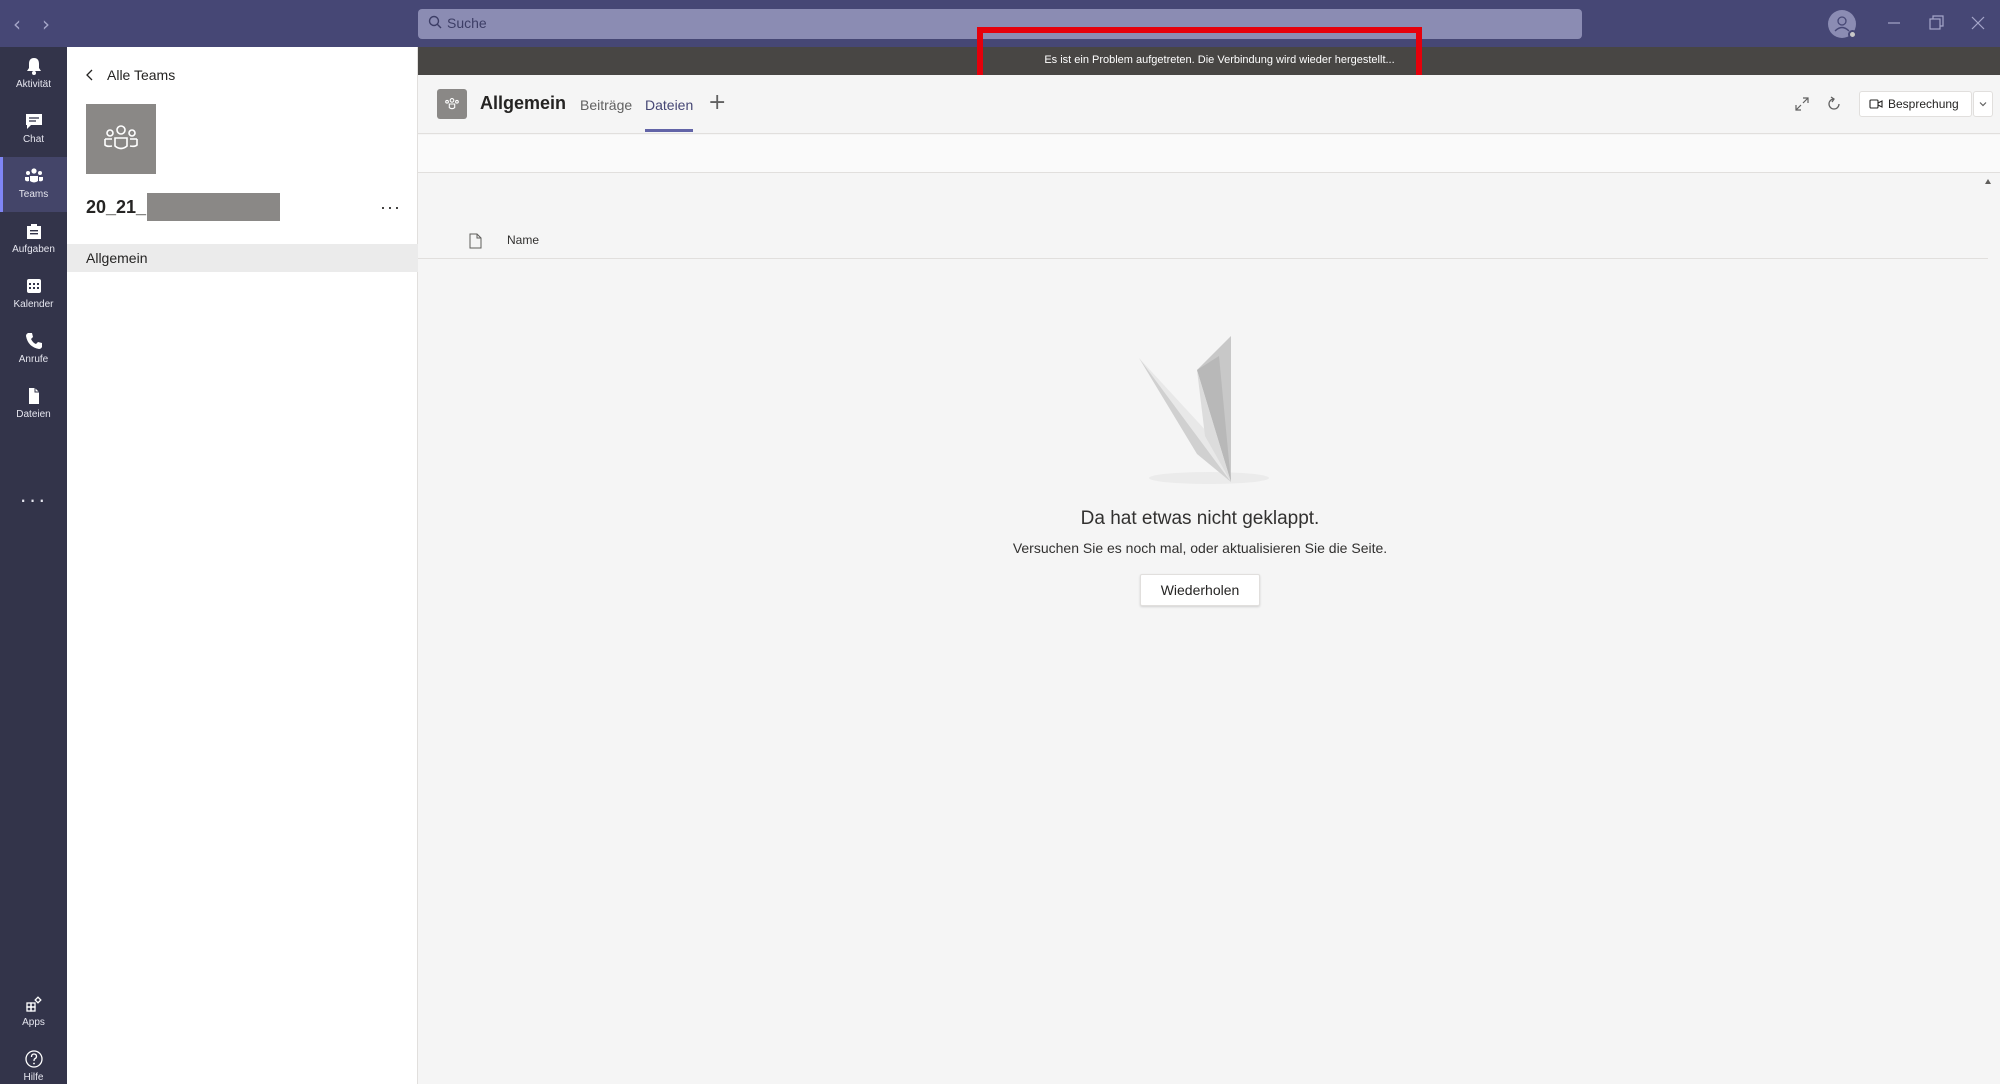 The height and width of the screenshot is (1084, 2000). What do you see at coordinates (467, 23) in the screenshot?
I see `search-placeholder: Suche` at bounding box center [467, 23].